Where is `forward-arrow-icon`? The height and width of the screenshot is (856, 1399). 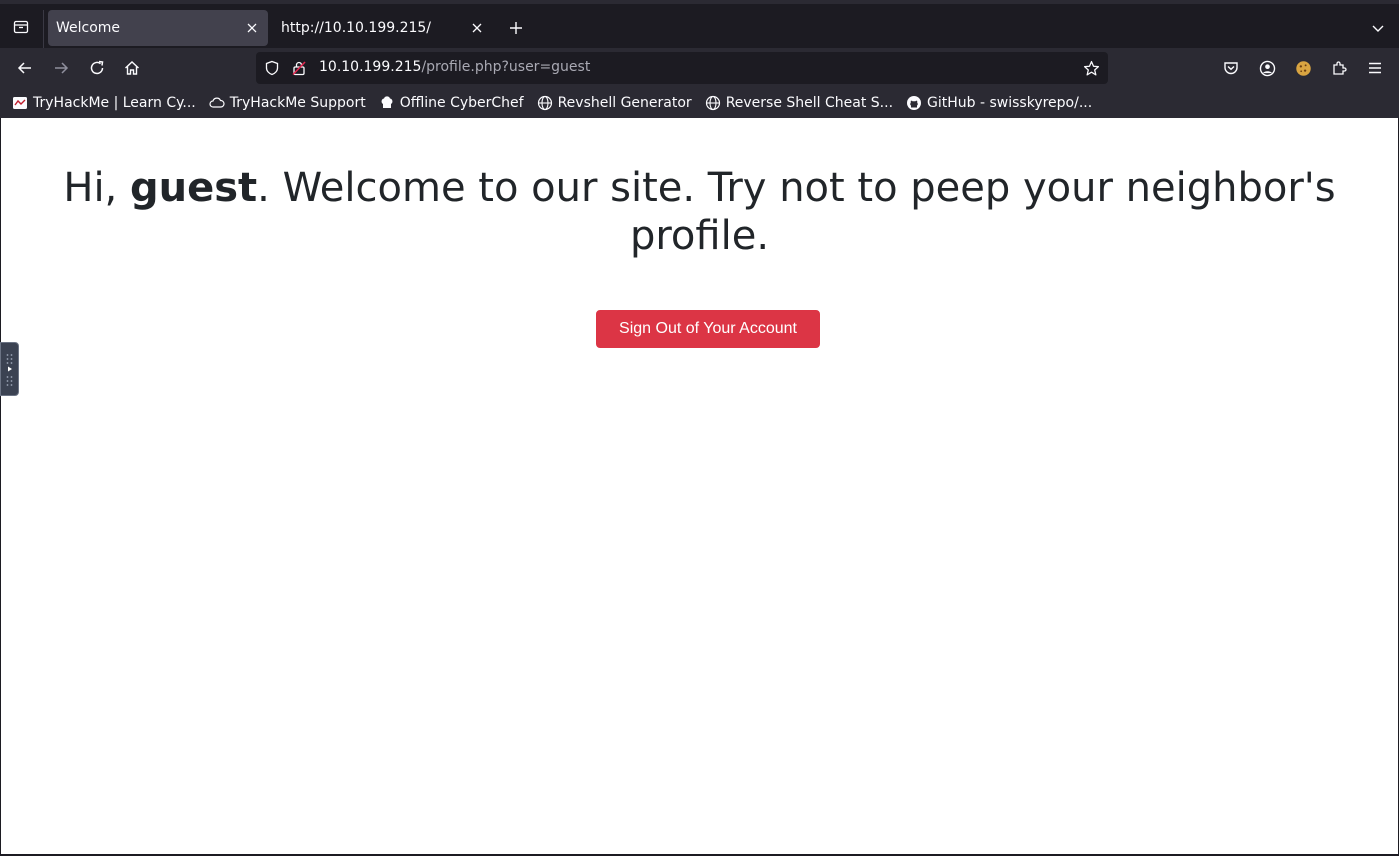
forward-arrow-icon is located at coordinates (62, 68).